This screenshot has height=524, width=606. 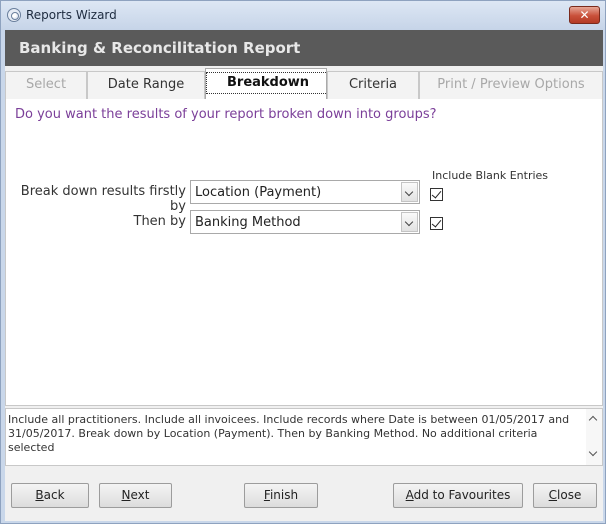 What do you see at coordinates (593, 420) in the screenshot?
I see `scroll-up-icon` at bounding box center [593, 420].